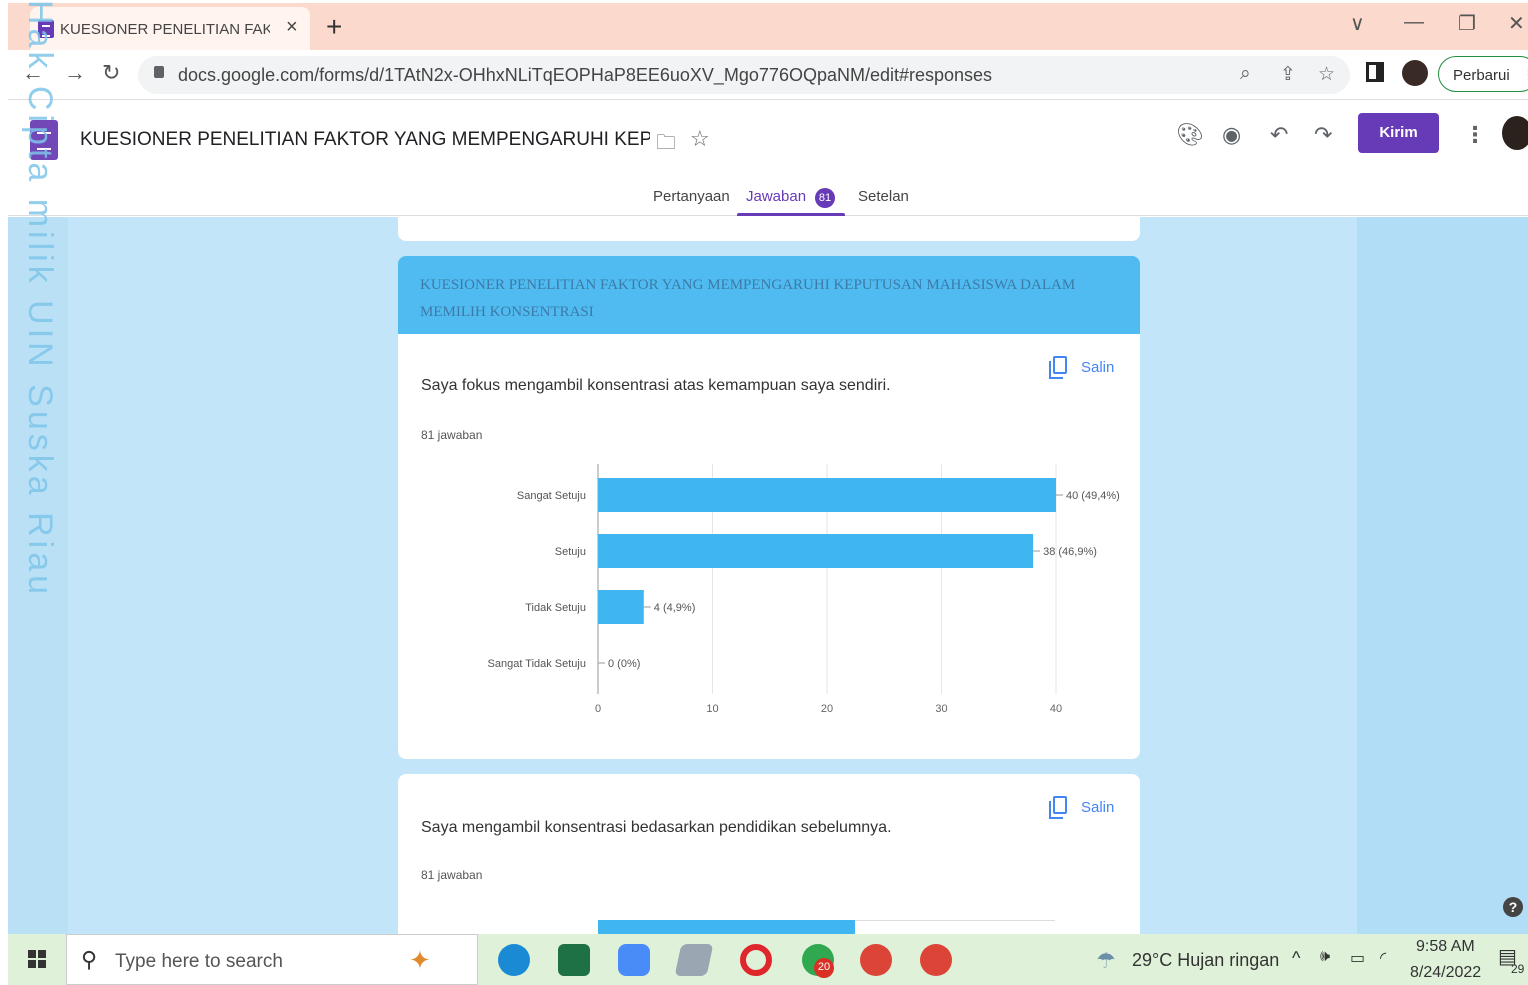 The height and width of the screenshot is (985, 1528). I want to click on chart-data-label: 0 (0%), so click(624, 664).